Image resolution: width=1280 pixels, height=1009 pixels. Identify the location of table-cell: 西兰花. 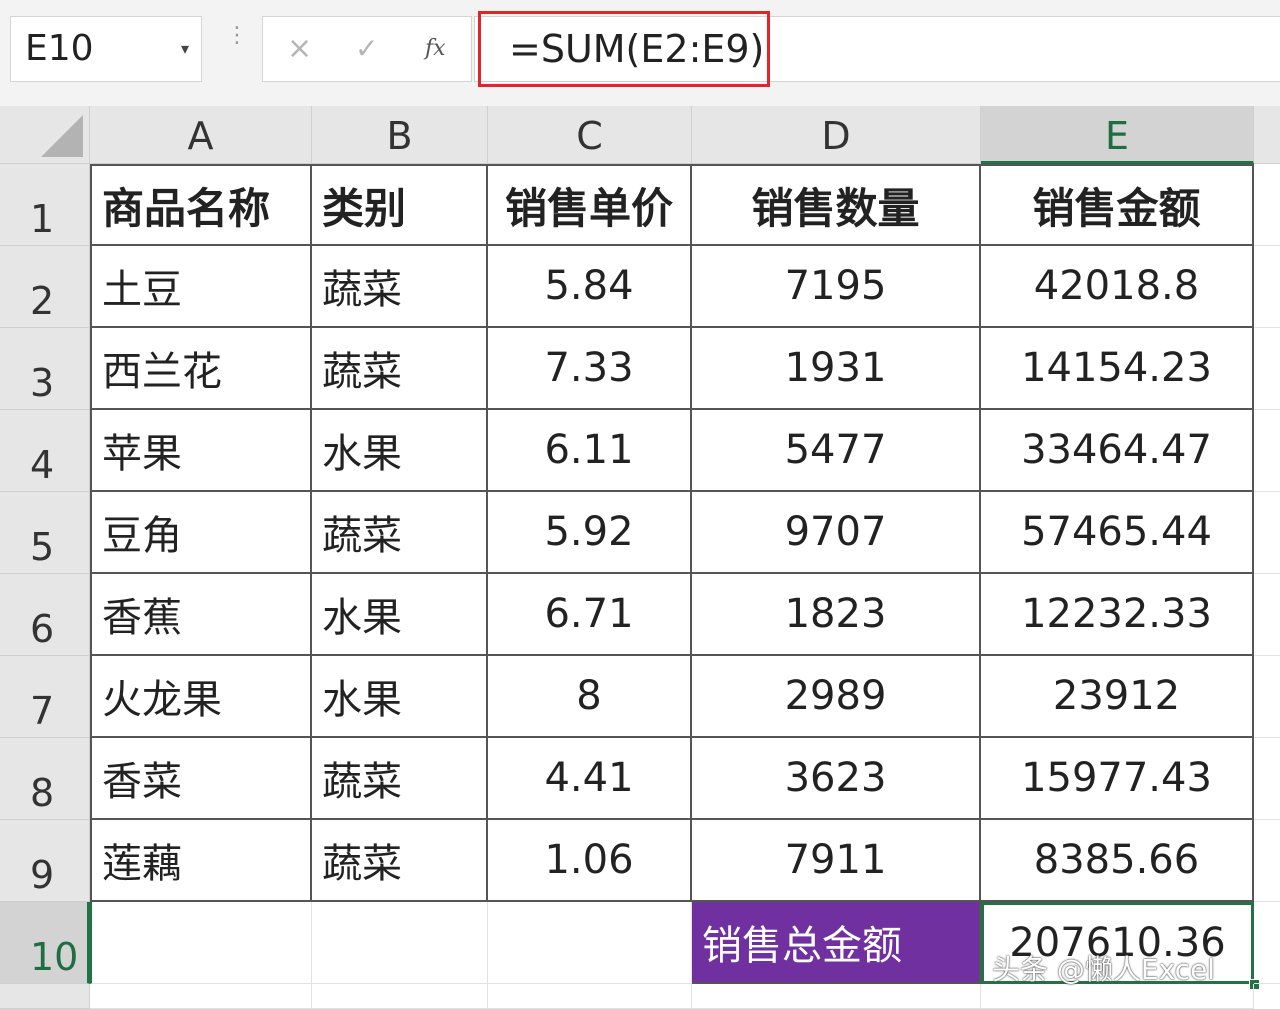
(201, 369).